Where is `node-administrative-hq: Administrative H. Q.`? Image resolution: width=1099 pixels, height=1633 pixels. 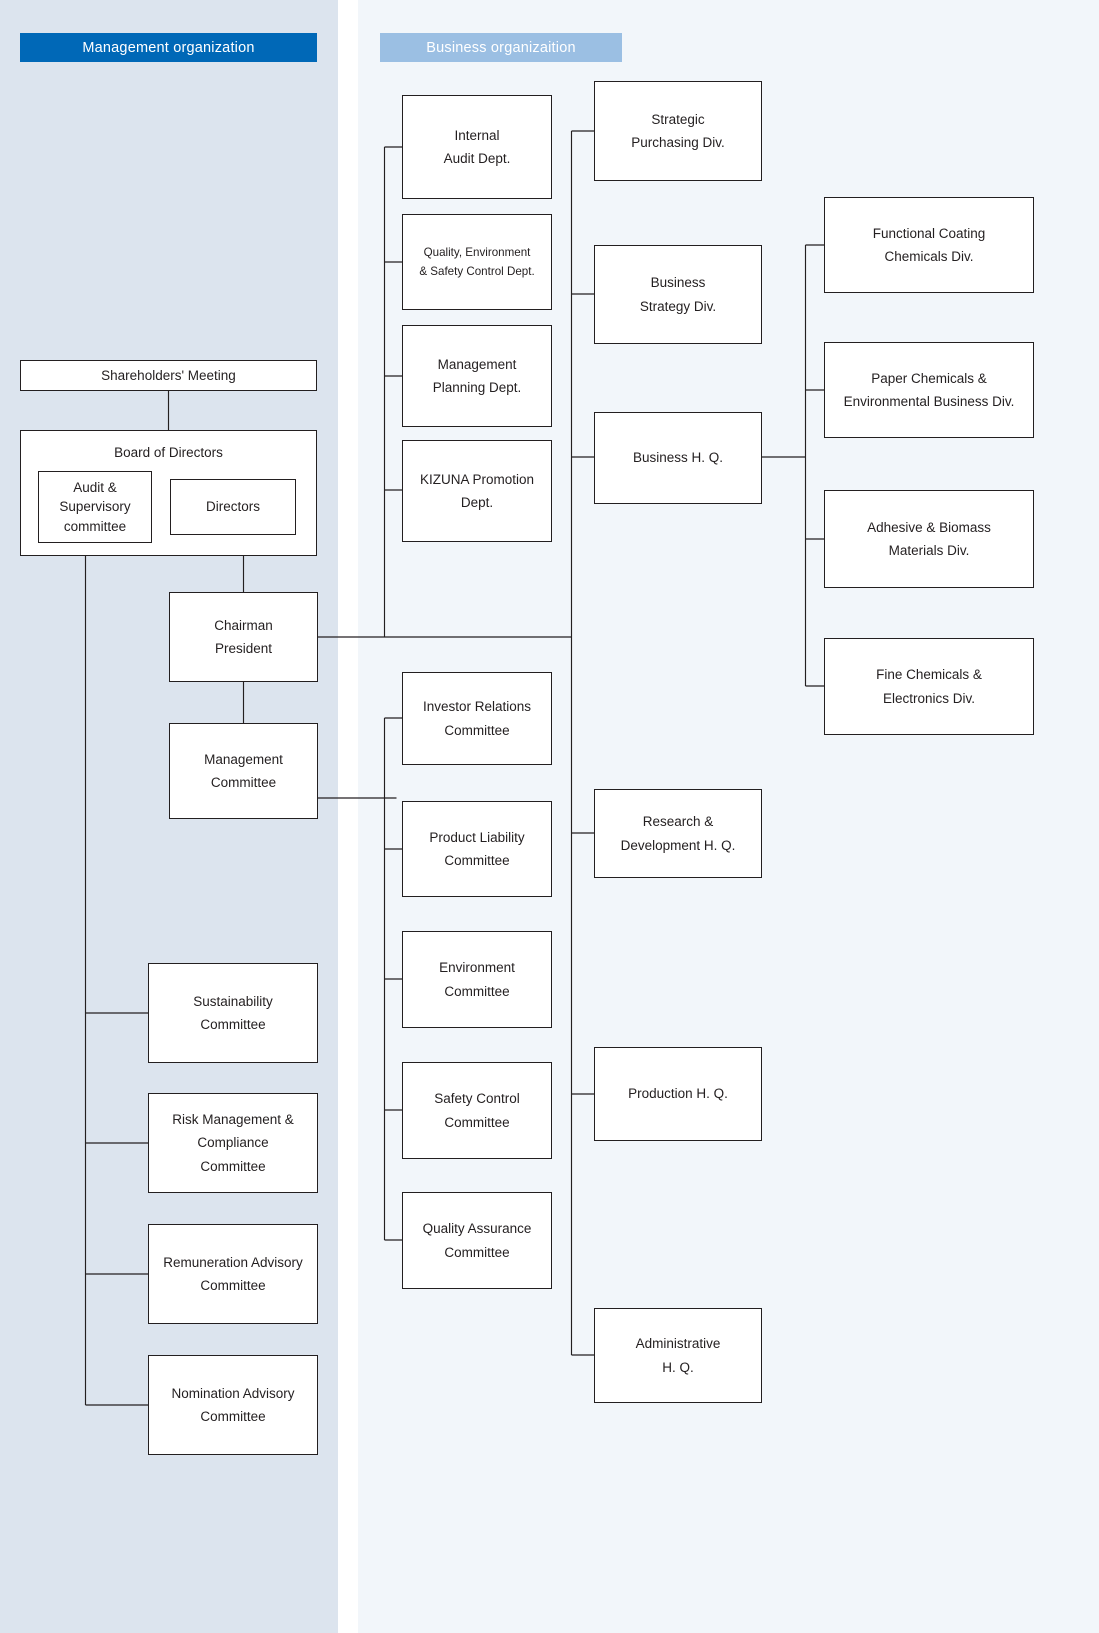
node-administrative-hq: Administrative H. Q. is located at coordinates (678, 1355).